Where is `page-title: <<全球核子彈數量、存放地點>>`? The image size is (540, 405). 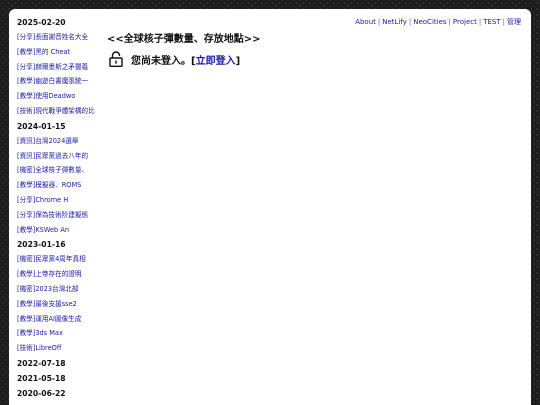
page-title: <<全球核子彈數量、存放地點>> is located at coordinates (184, 39).